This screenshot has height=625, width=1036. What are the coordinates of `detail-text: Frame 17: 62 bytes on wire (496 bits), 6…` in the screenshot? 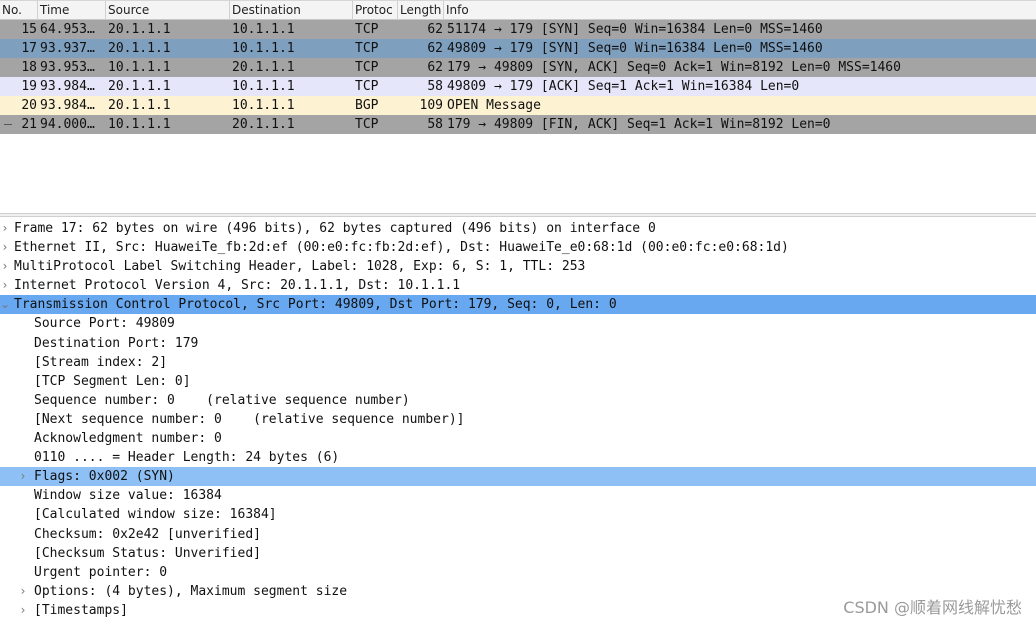 It's located at (335, 228).